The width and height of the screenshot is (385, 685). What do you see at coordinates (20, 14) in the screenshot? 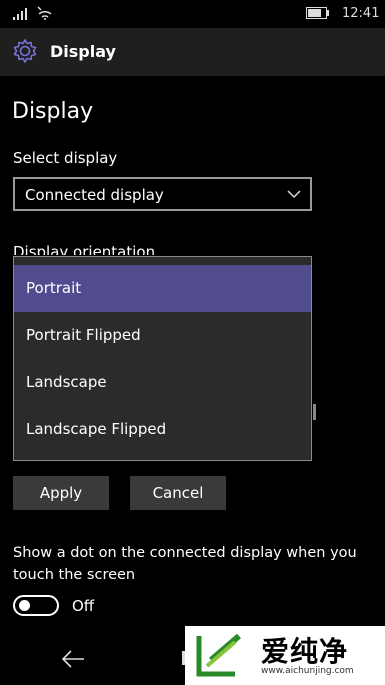
I see `signal-icon` at bounding box center [20, 14].